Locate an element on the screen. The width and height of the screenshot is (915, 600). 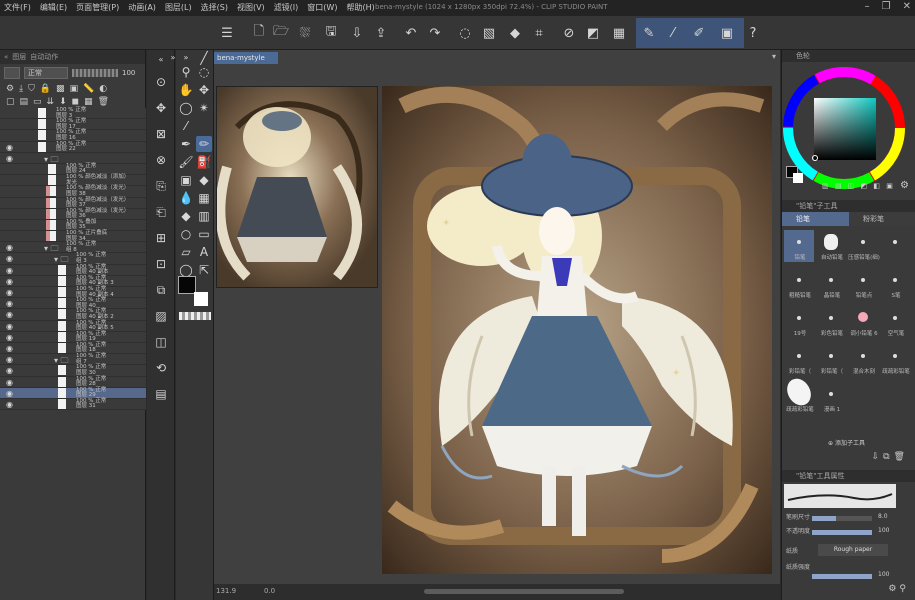
snap-ruler-icon: ▦ is located at coordinates (619, 33).